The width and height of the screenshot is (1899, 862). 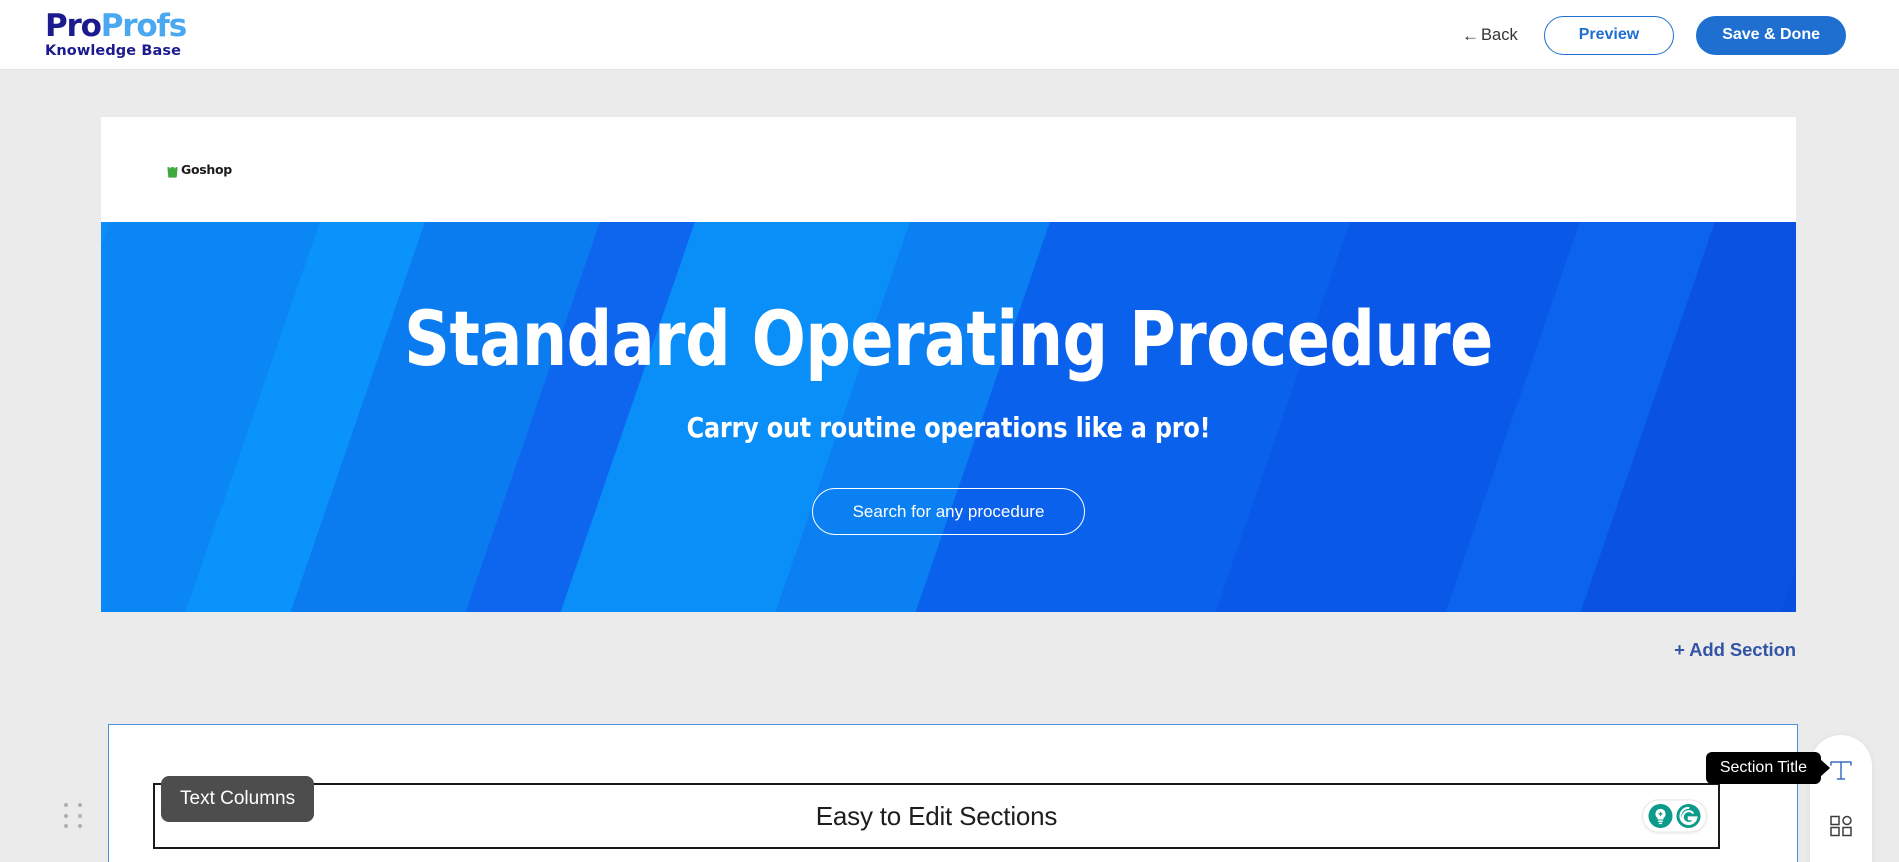 What do you see at coordinates (1763, 768) in the screenshot?
I see `section-title-tooltip: Section Title` at bounding box center [1763, 768].